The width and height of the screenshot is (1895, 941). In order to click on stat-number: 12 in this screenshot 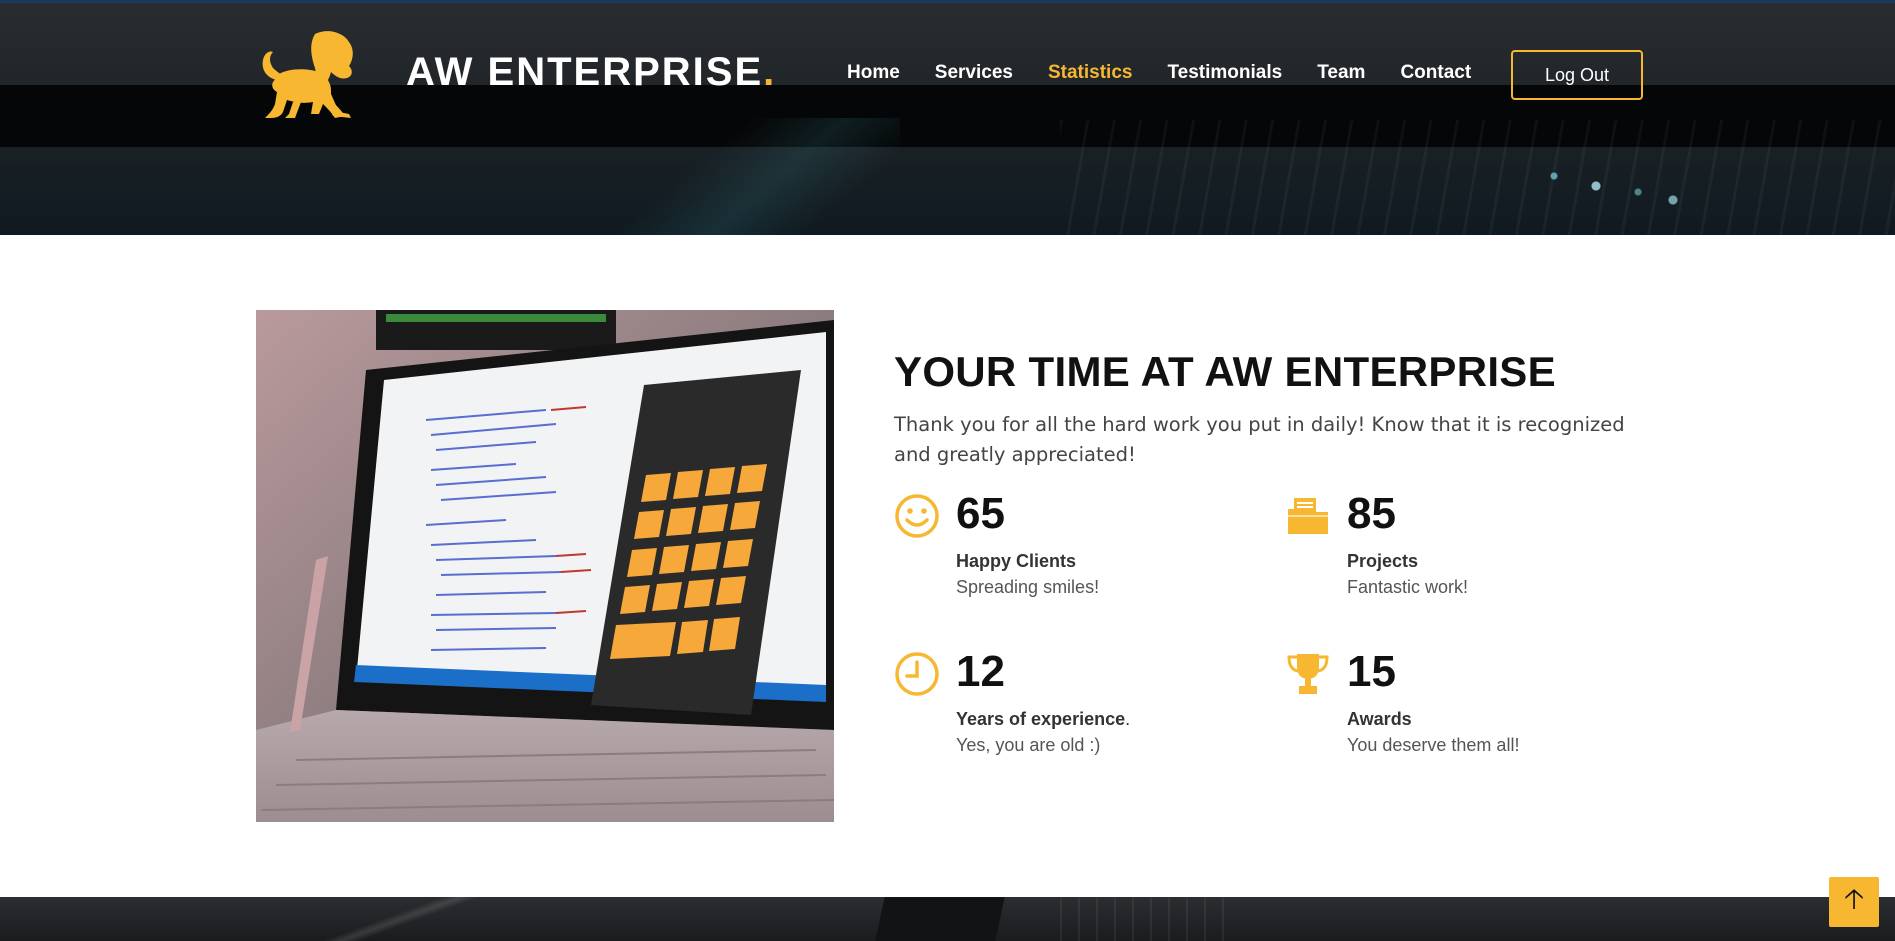, I will do `click(980, 671)`.